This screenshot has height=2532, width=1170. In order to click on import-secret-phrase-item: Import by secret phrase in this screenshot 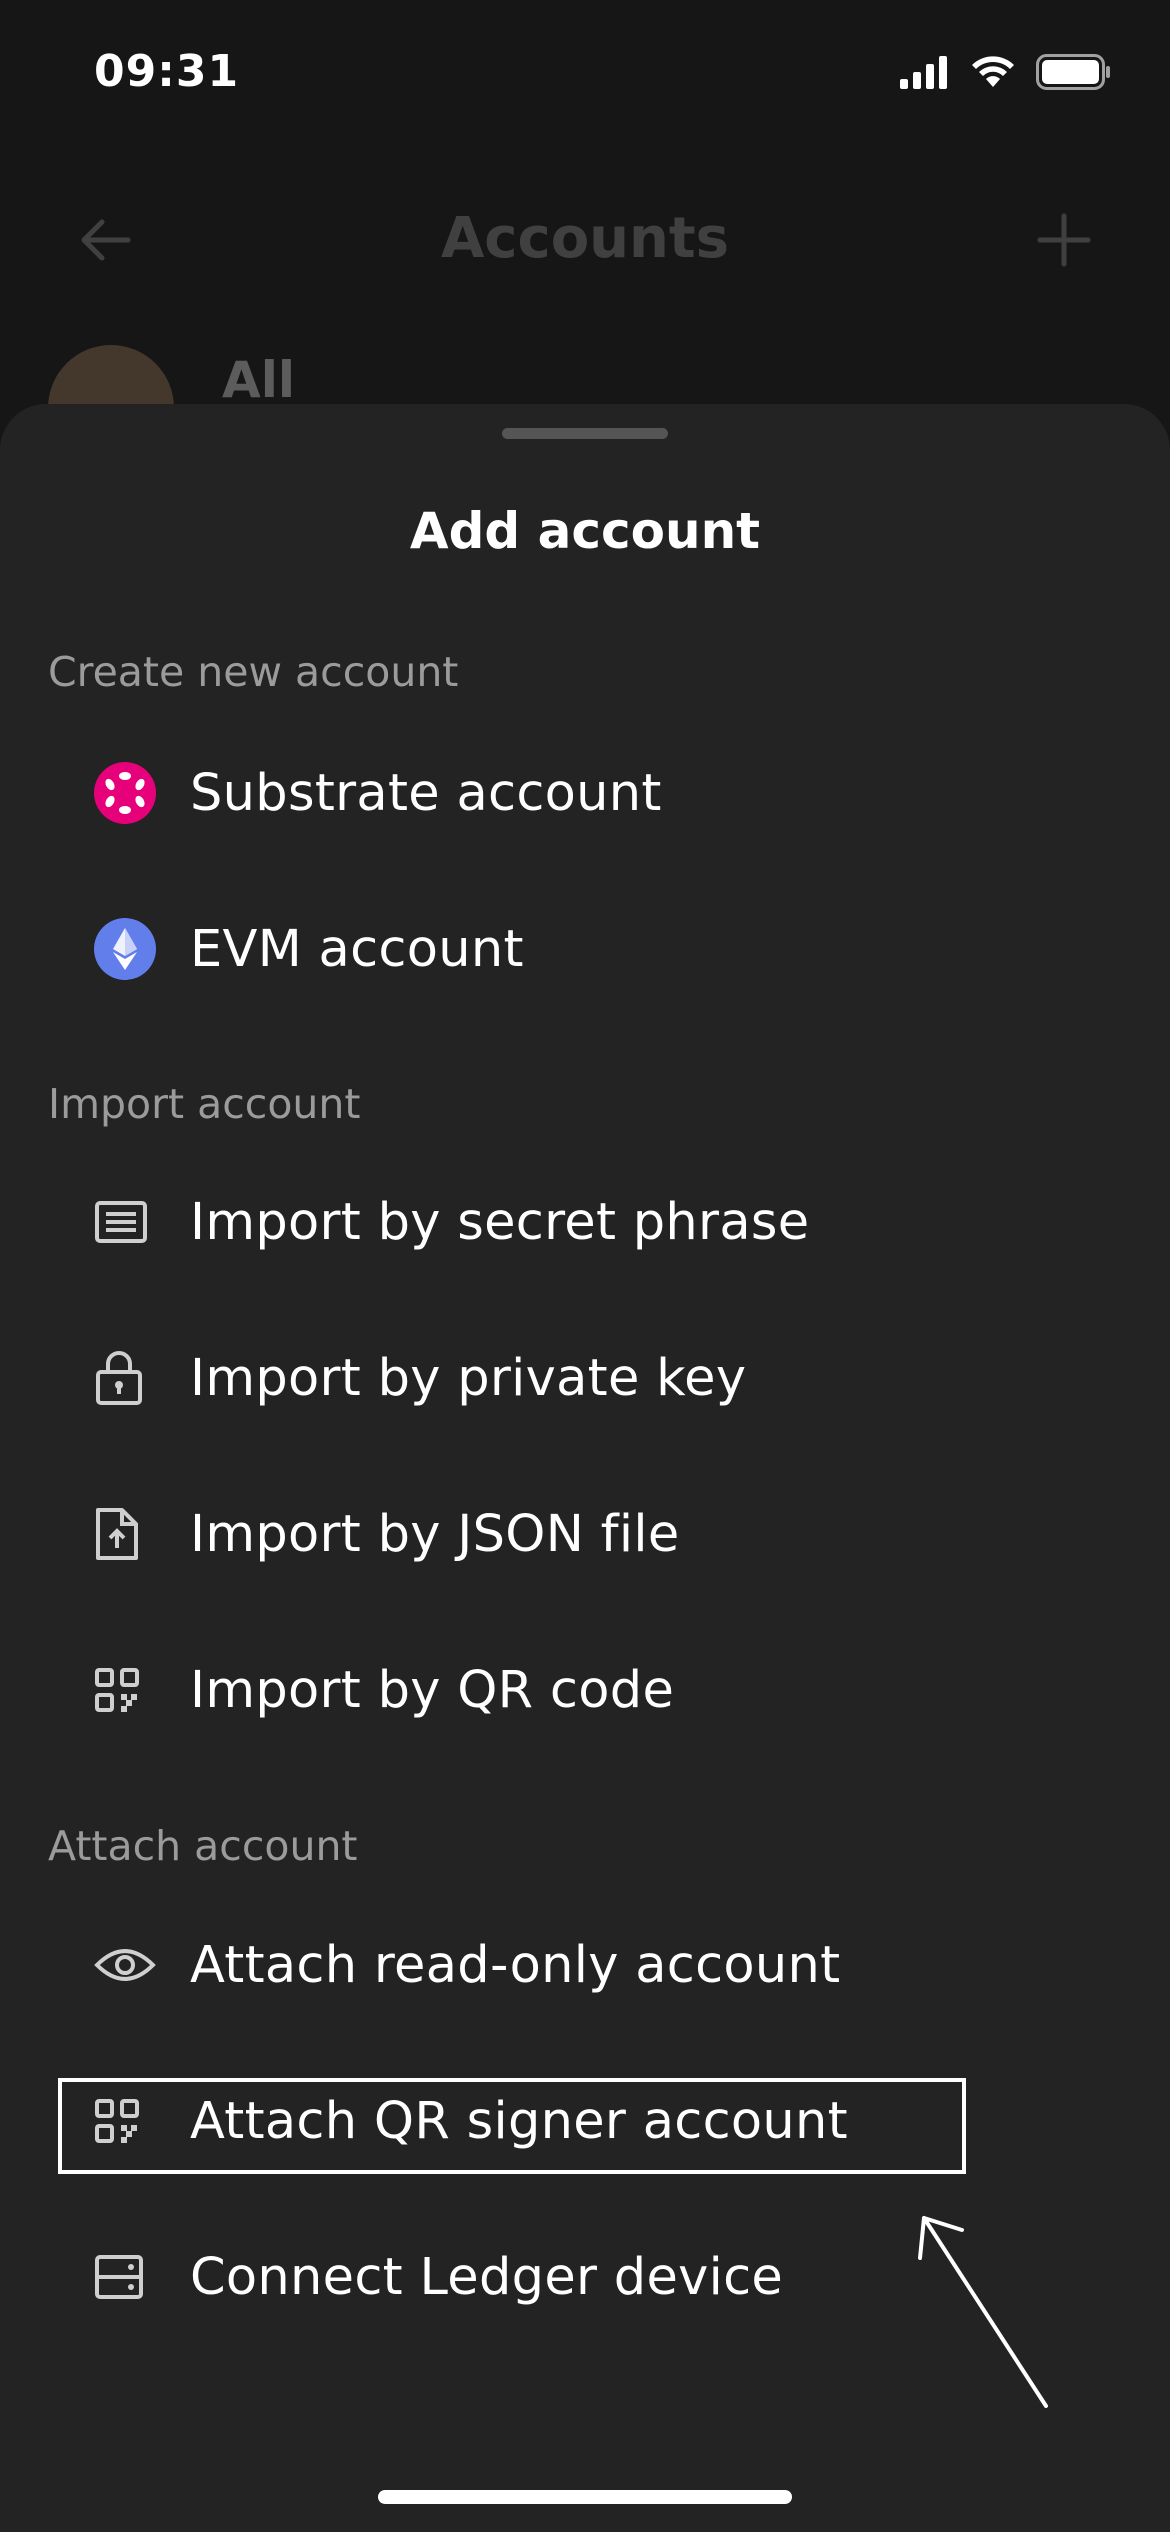, I will do `click(590, 1222)`.